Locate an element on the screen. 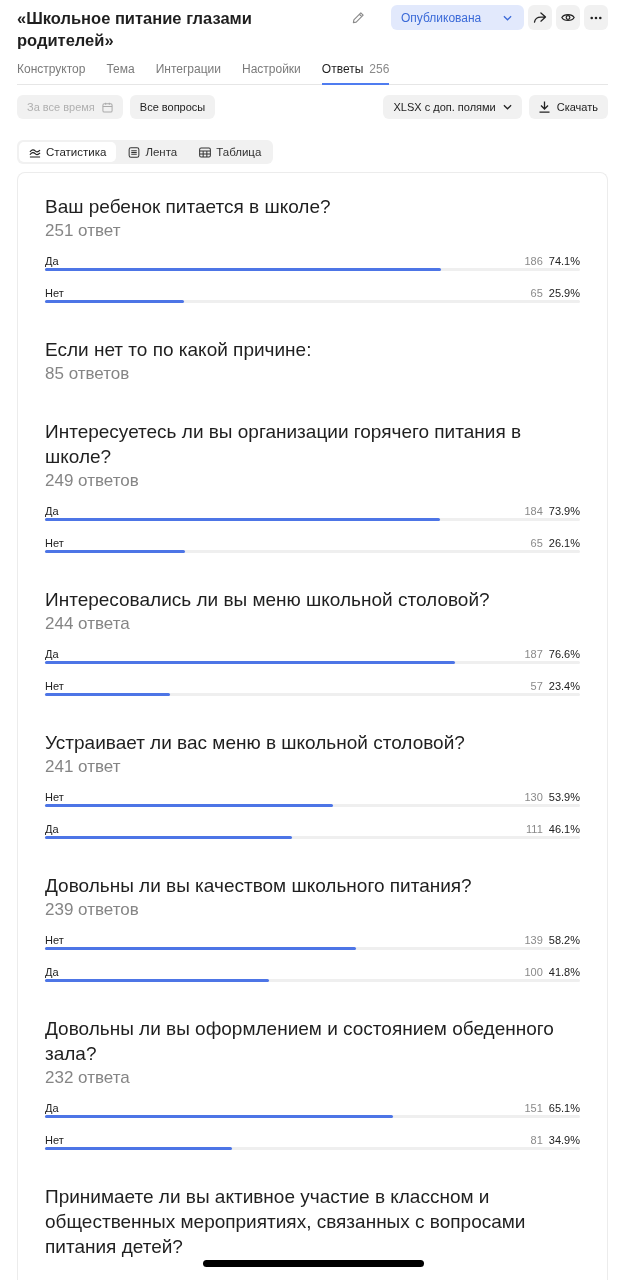  form-title: «Школьное питание глазами родителей» is located at coordinates (135, 29).